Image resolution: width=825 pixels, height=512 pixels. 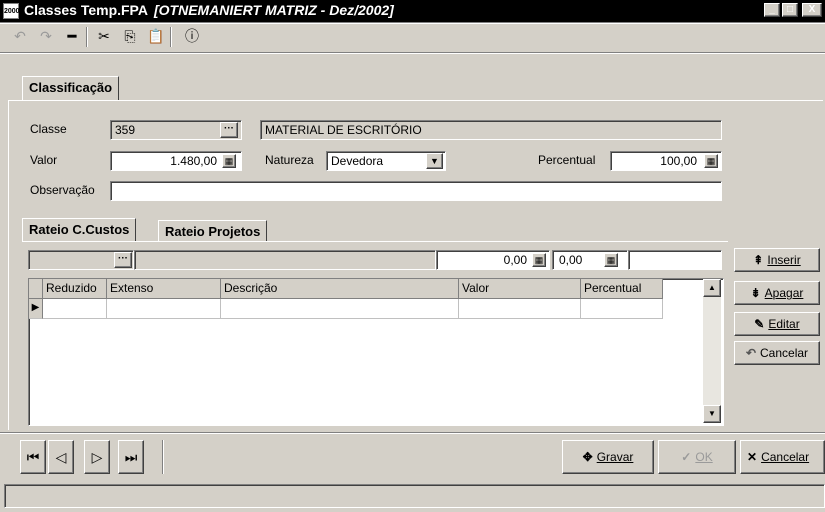 What do you see at coordinates (97, 457) in the screenshot?
I see `next-record-icon: ▷` at bounding box center [97, 457].